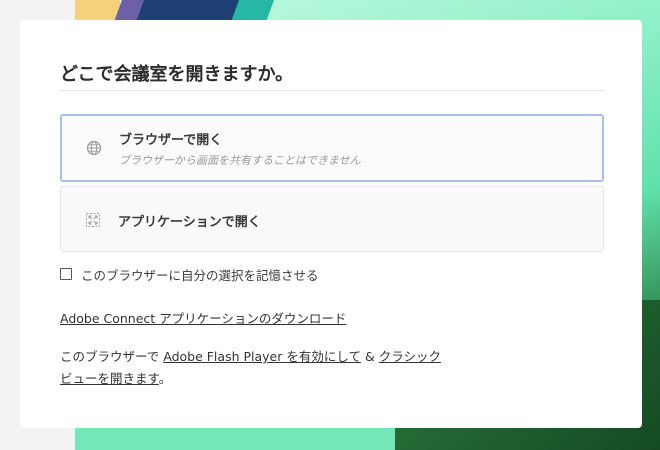 Image resolution: width=660 pixels, height=450 pixels. I want to click on dialog-title: どこで会議室を開きますか。, so click(177, 74).